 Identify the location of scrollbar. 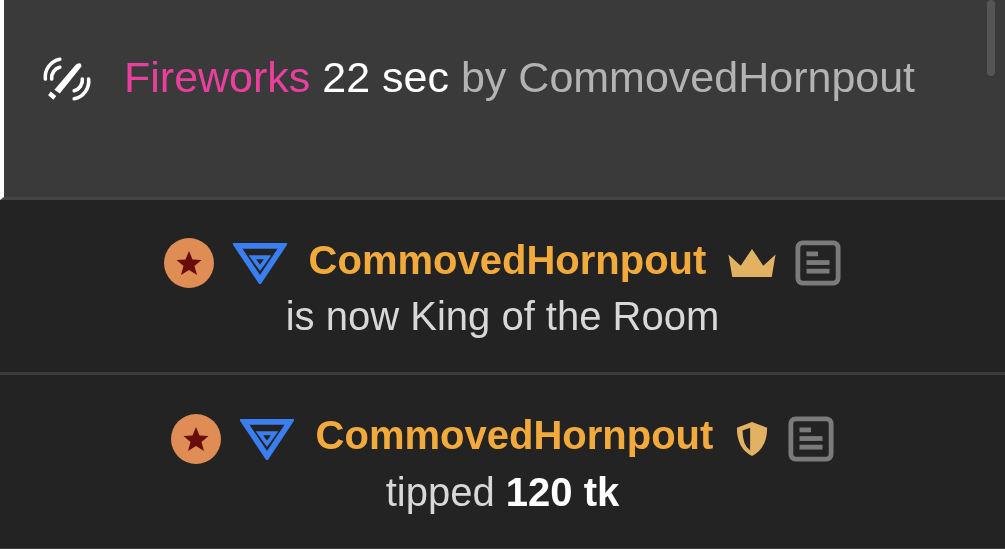
(991, 38).